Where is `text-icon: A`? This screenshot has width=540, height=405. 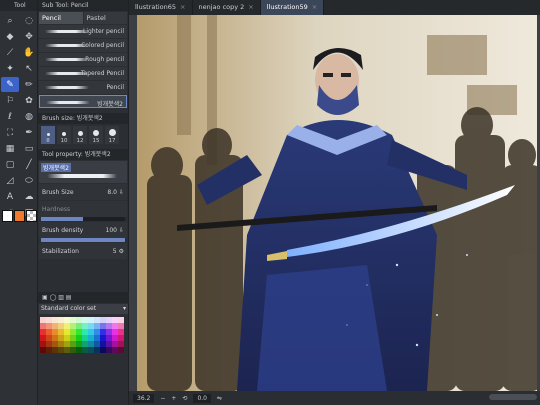
text-icon: A is located at coordinates (10, 196).